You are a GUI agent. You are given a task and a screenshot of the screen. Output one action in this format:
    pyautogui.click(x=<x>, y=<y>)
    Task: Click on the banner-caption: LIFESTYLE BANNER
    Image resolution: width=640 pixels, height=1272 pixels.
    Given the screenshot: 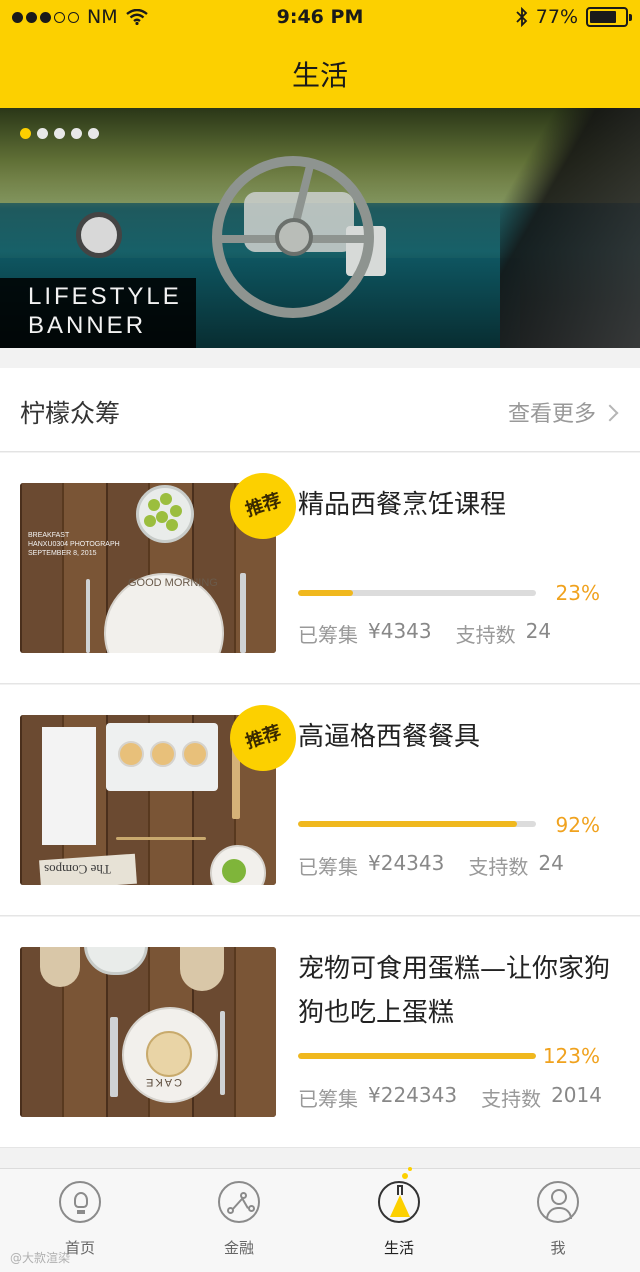 What is the action you would take?
    pyautogui.click(x=105, y=311)
    